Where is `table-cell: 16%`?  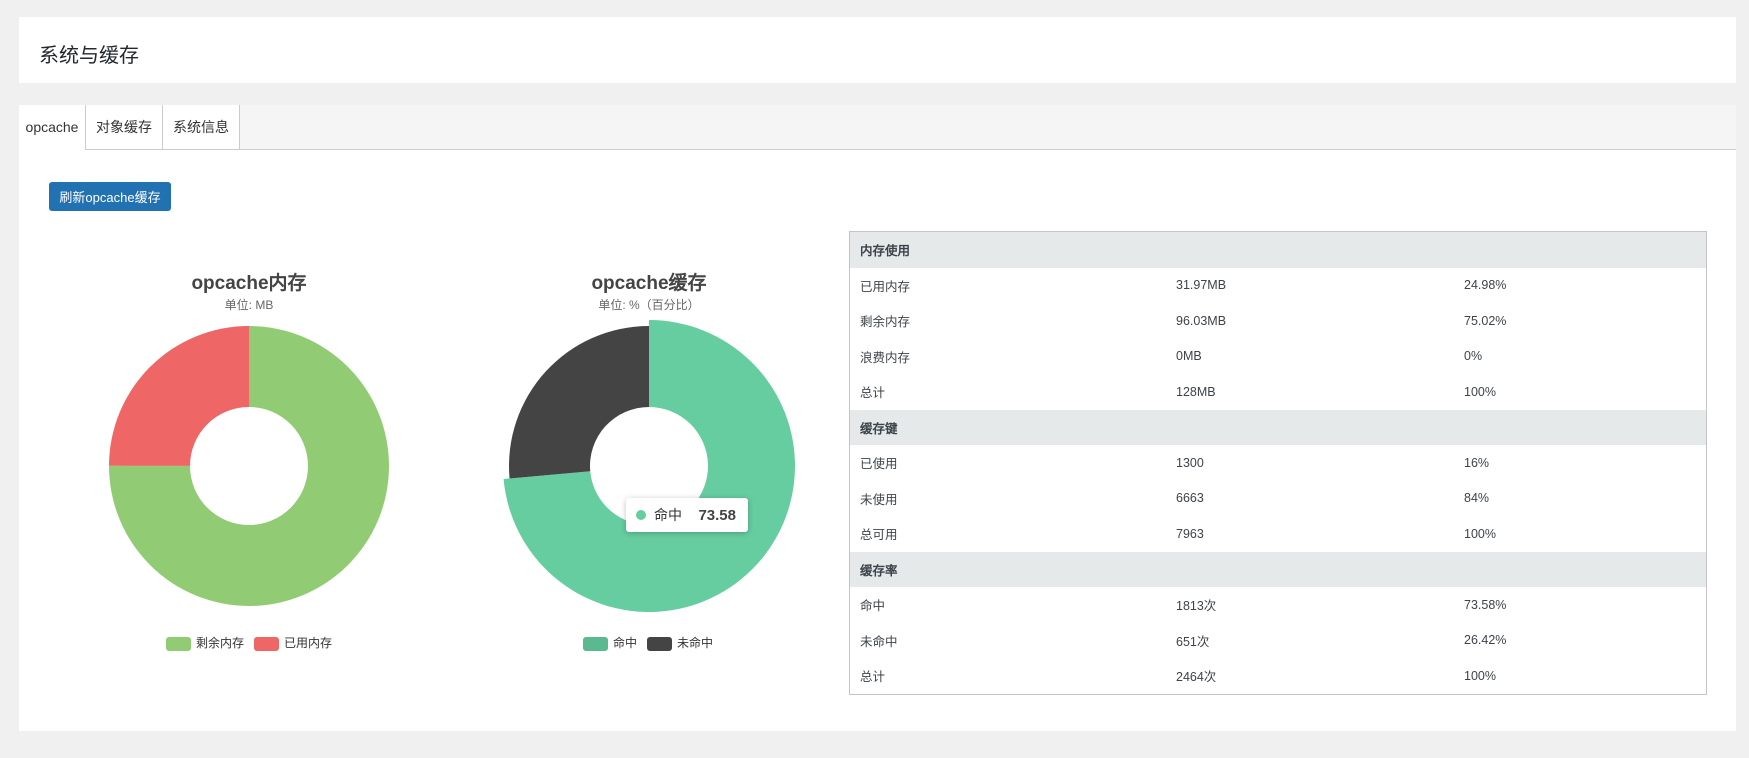
table-cell: 16% is located at coordinates (1477, 462).